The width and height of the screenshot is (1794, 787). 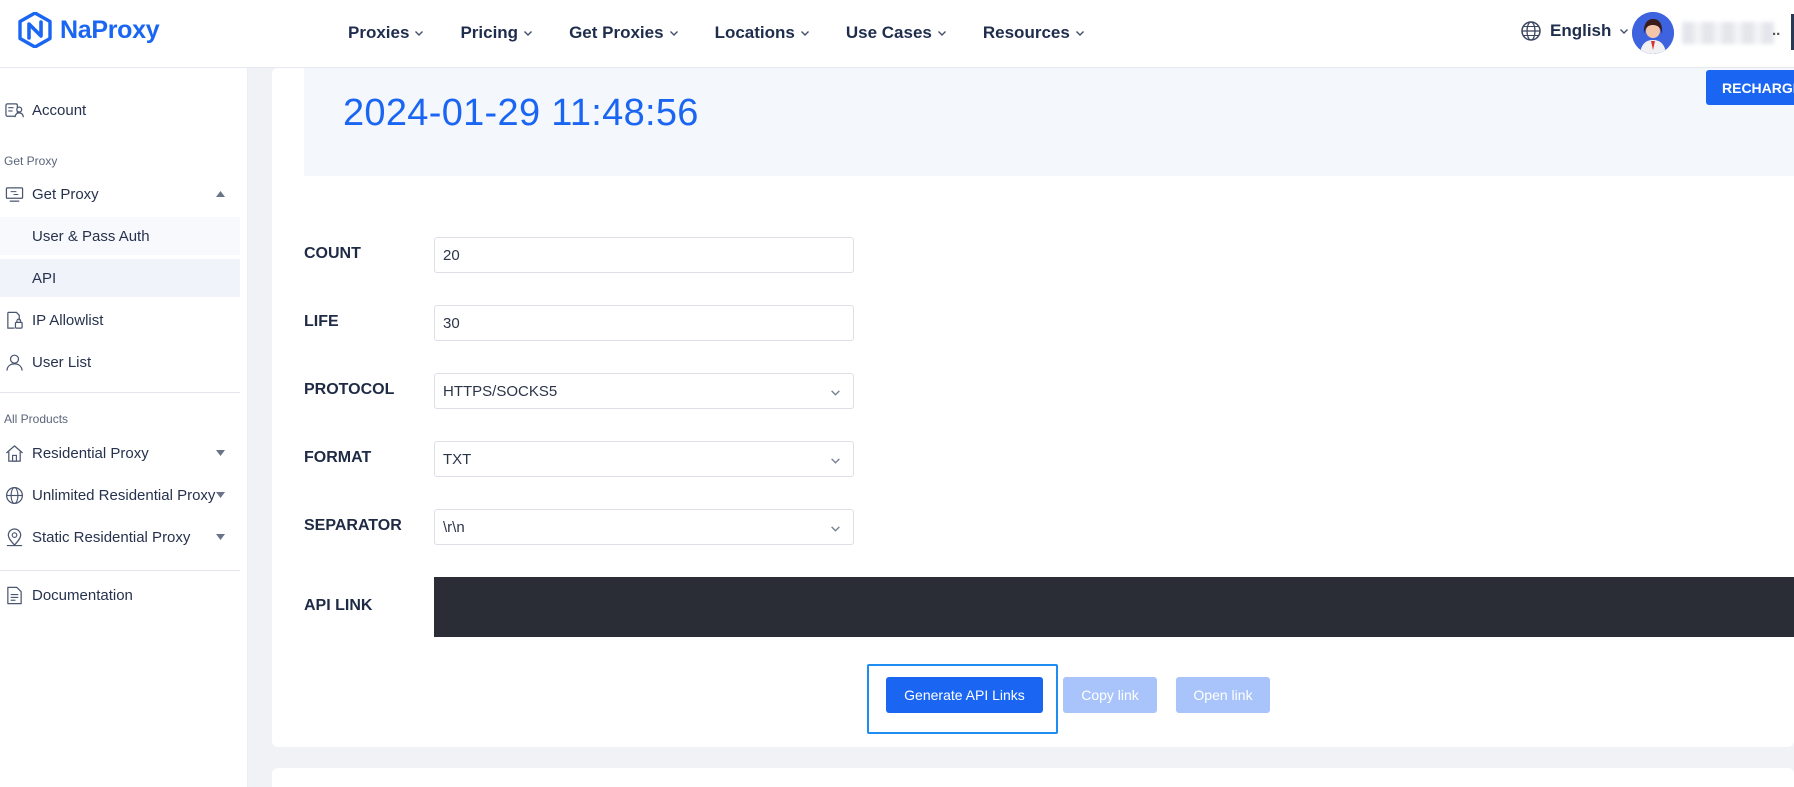 I want to click on sidebar-item-account: Account, so click(x=120, y=110).